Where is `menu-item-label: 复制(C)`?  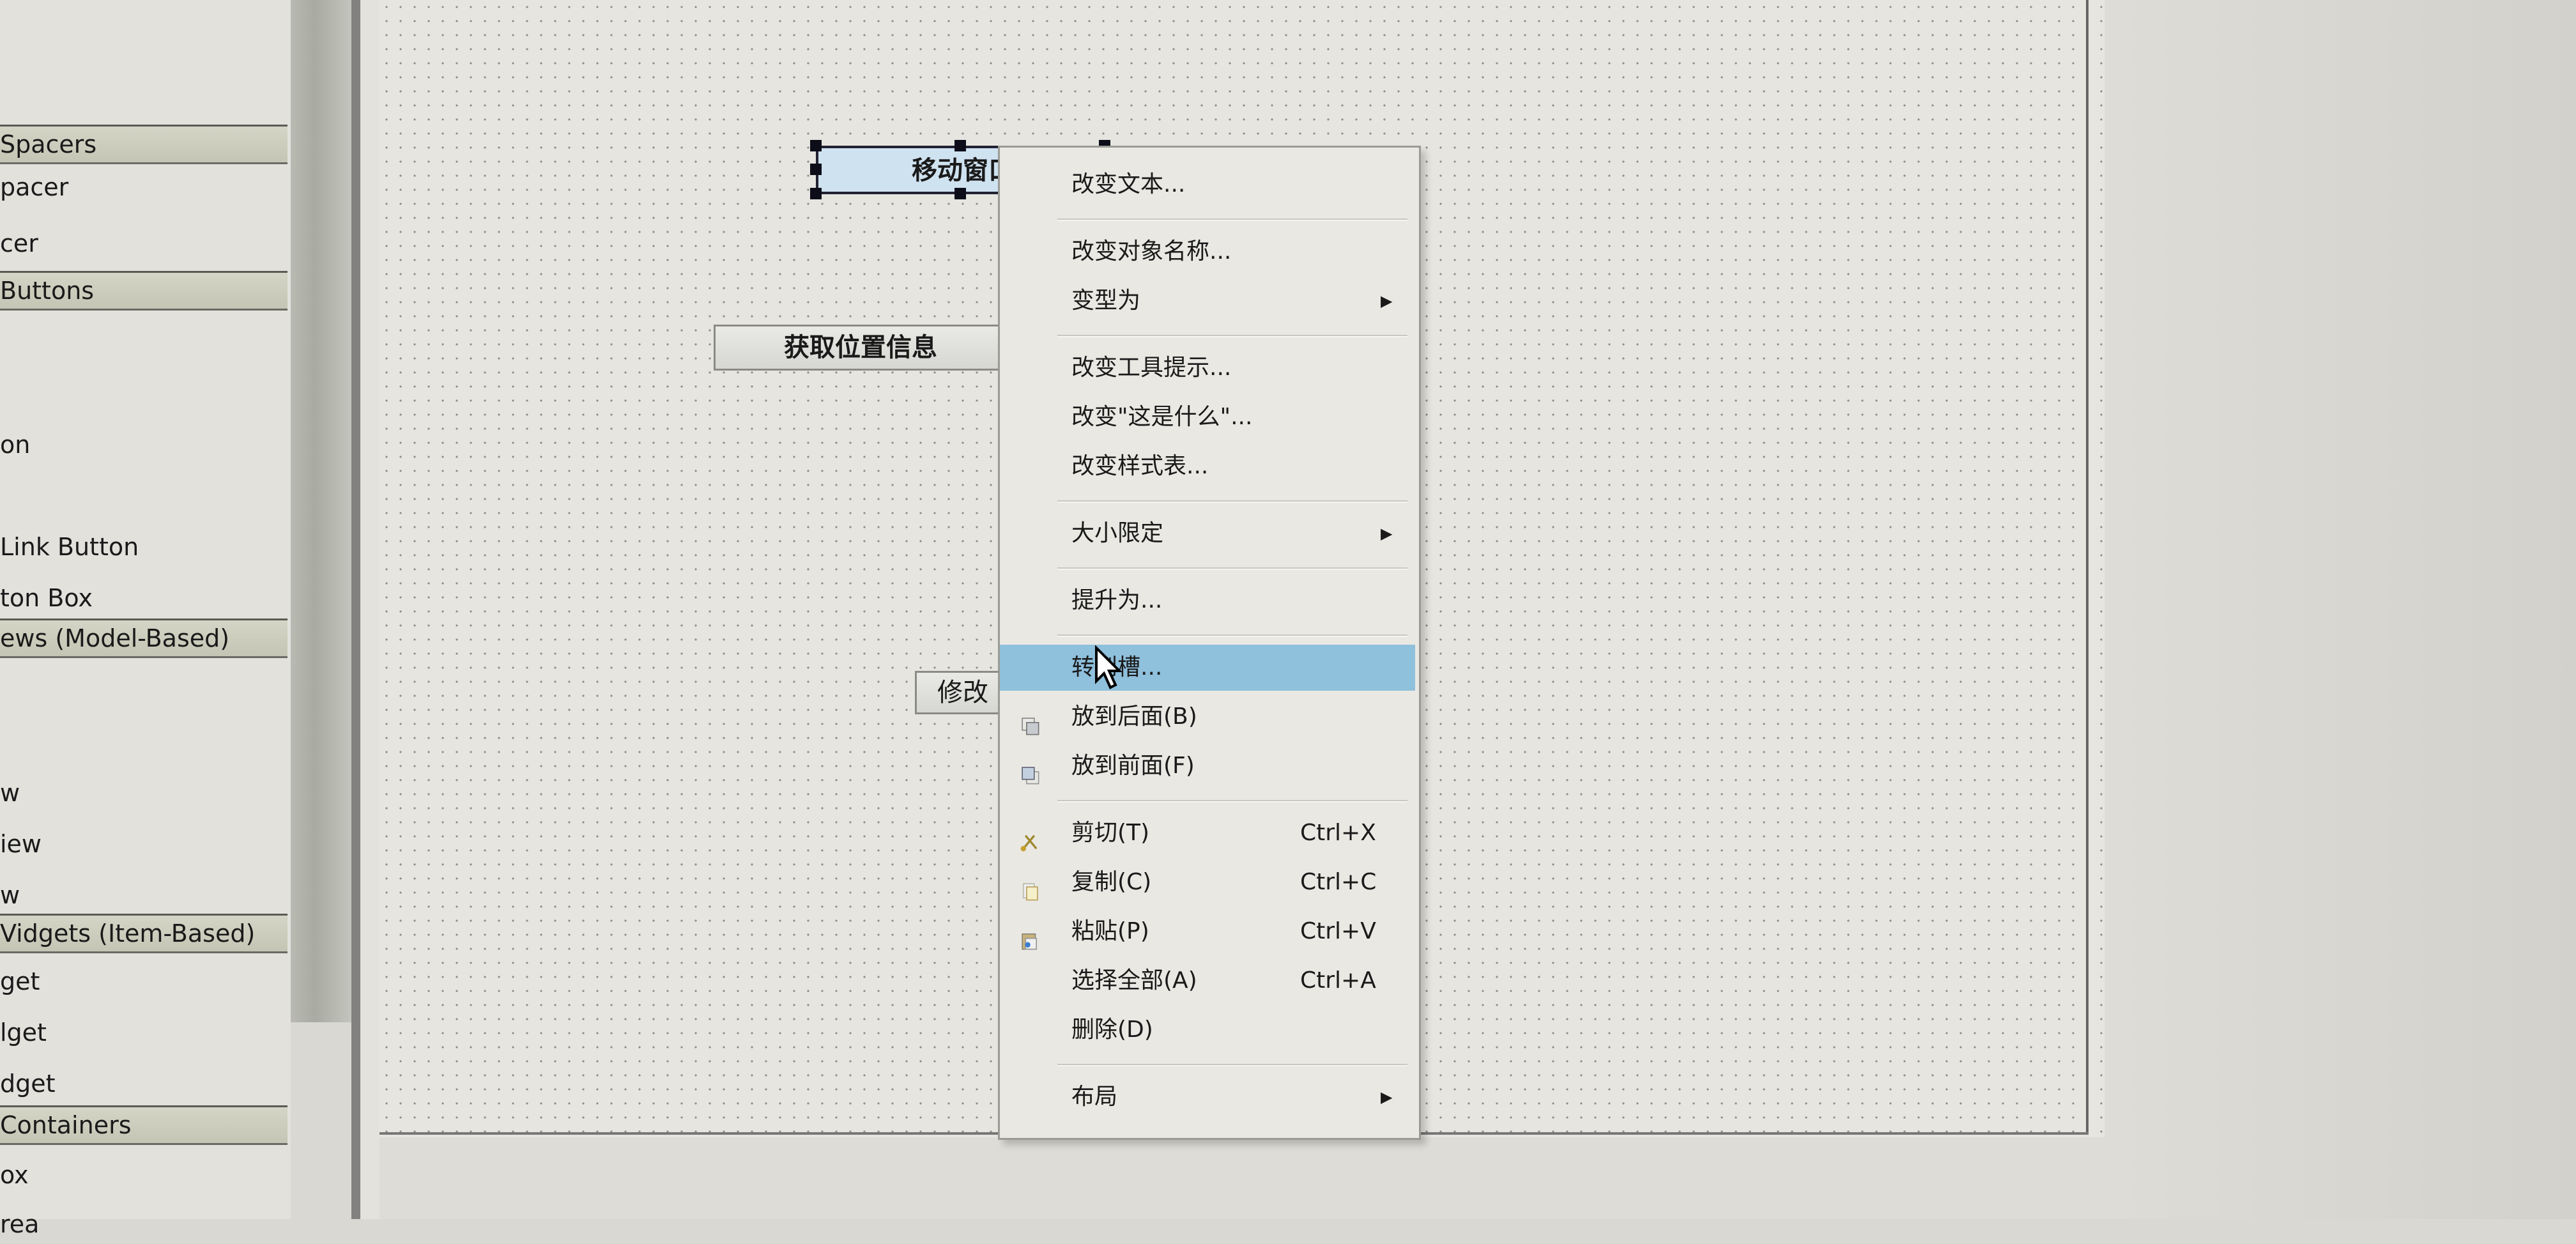
menu-item-label: 复制(C) is located at coordinates (1111, 882).